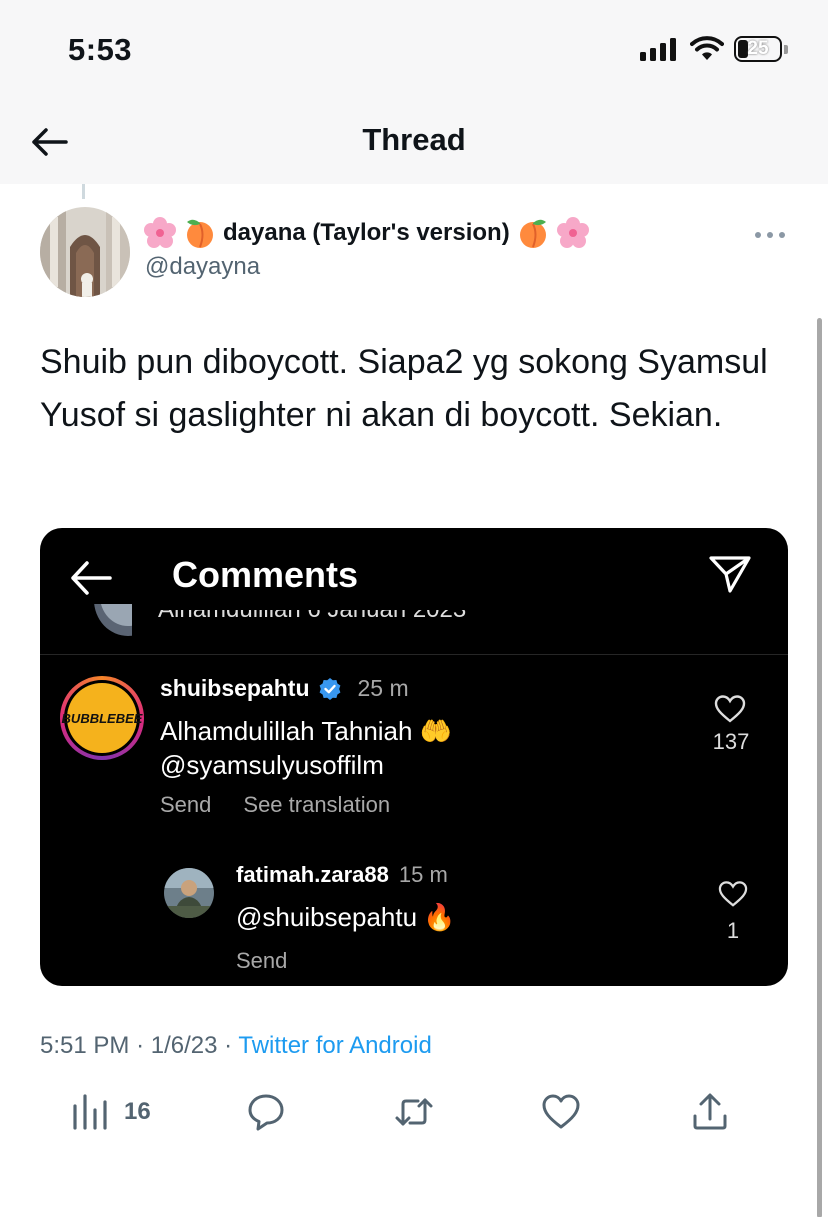 Image resolution: width=828 pixels, height=1217 pixels. Describe the element at coordinates (235, 688) in the screenshot. I see `comment-username-text: shuibsepahtu` at that location.